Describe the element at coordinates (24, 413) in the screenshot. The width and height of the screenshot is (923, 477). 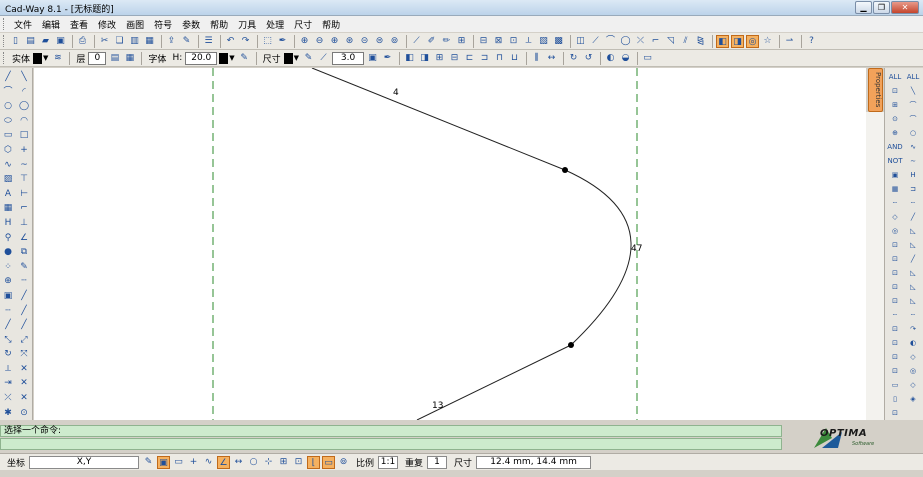
I see `offset-icon: ⊙` at that location.